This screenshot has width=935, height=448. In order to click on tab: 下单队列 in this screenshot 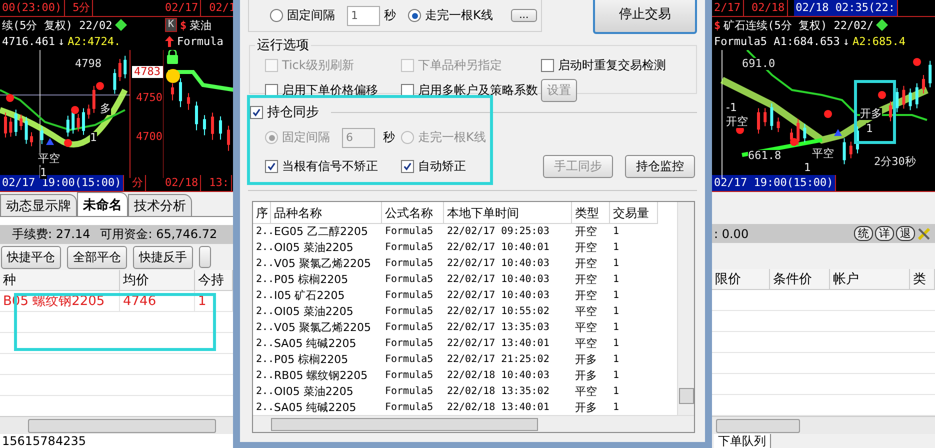, I will do `click(742, 441)`.